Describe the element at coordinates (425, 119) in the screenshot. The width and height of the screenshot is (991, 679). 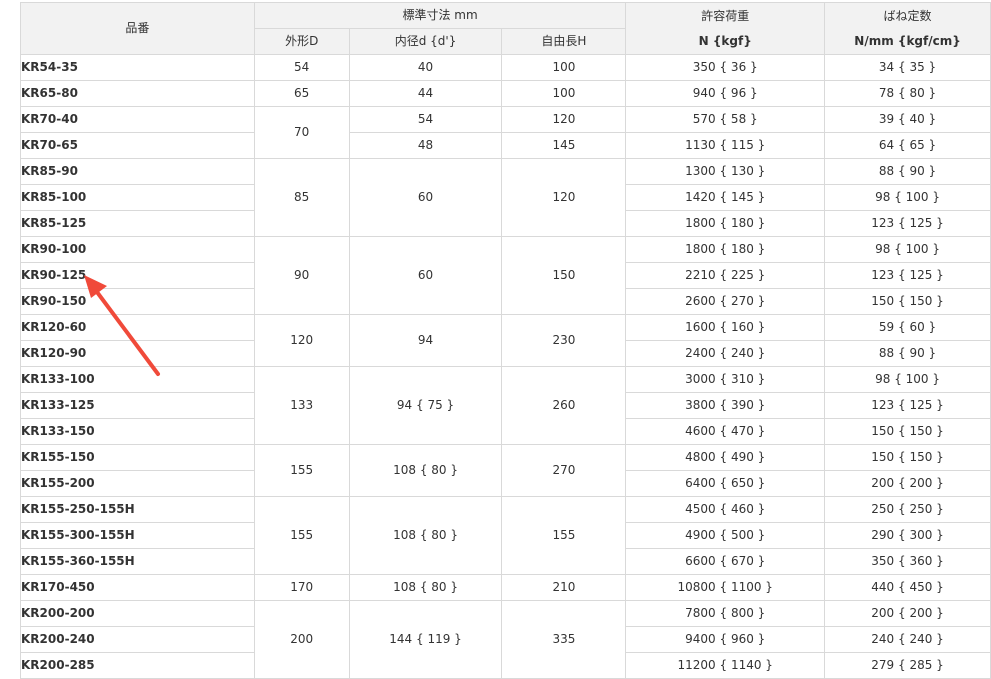
I see `inner-diameter-cell: 54` at that location.